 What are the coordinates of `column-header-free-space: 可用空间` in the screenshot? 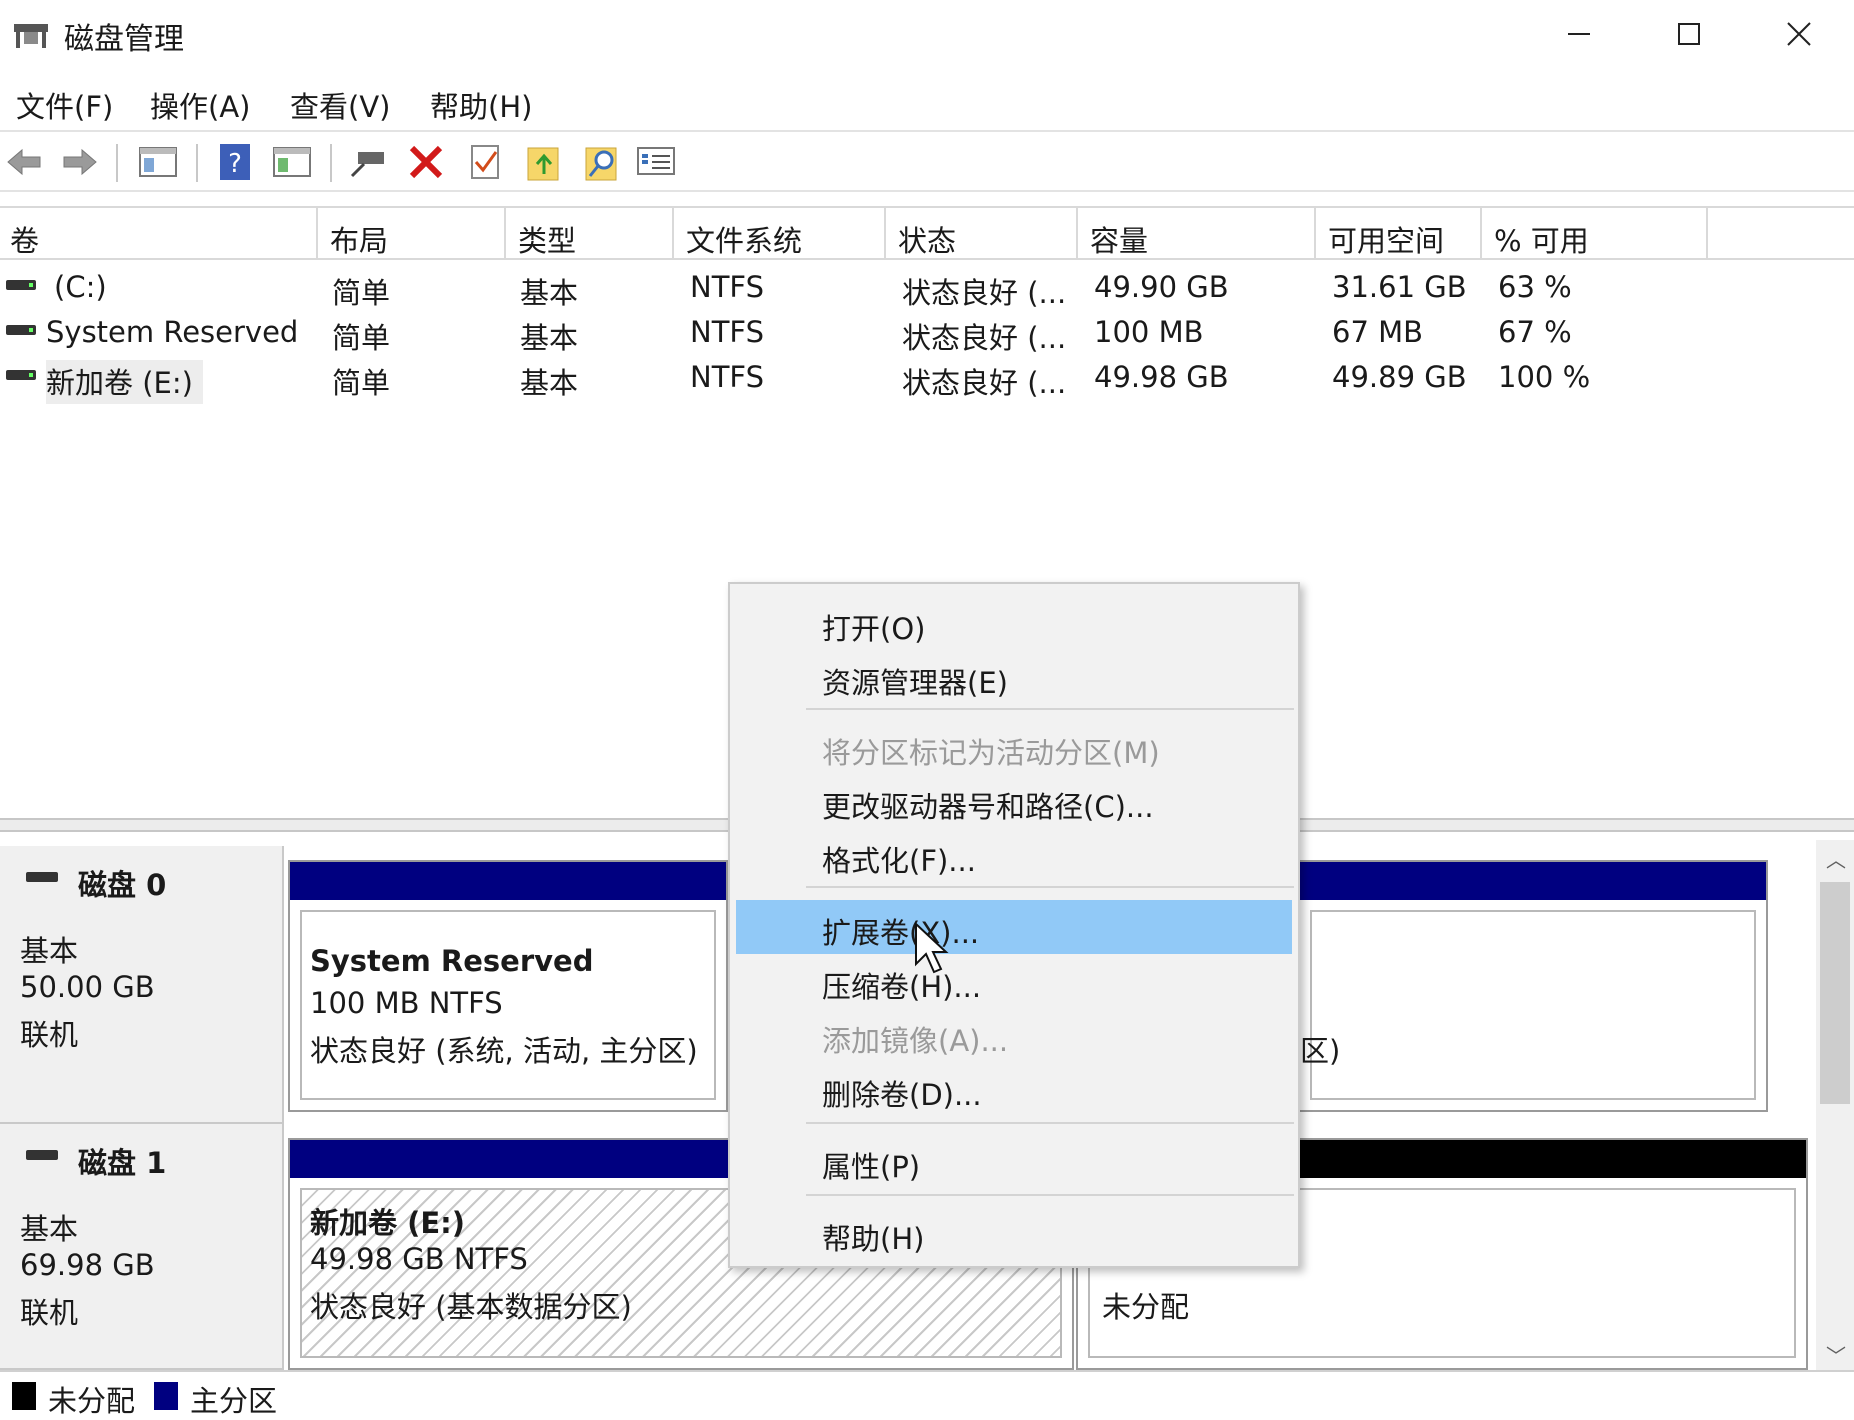 It's located at (1400, 233).